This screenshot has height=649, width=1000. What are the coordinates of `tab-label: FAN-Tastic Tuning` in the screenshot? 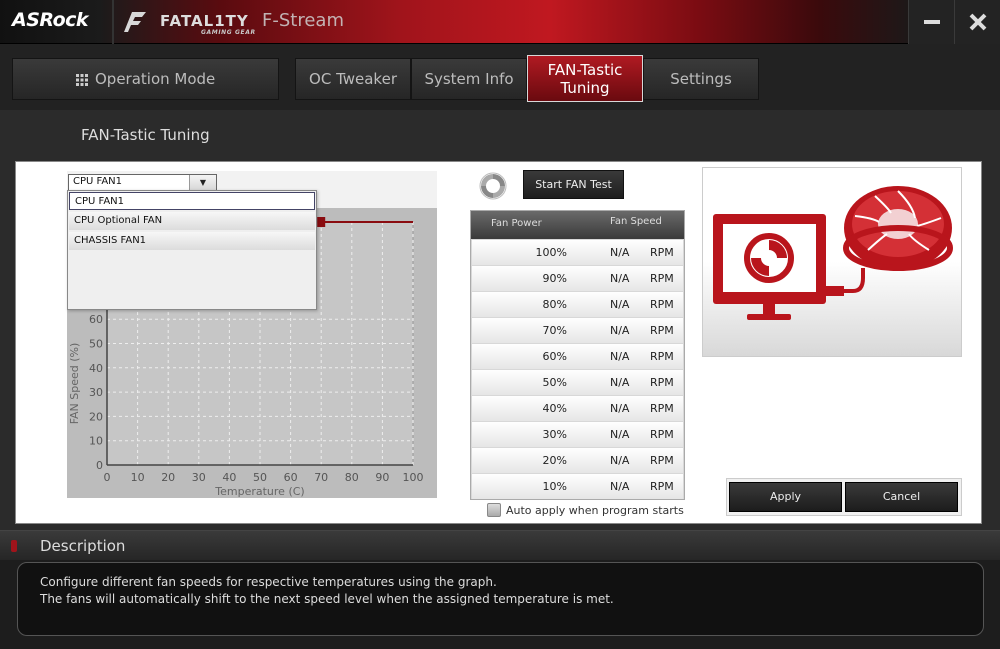 It's located at (585, 79).